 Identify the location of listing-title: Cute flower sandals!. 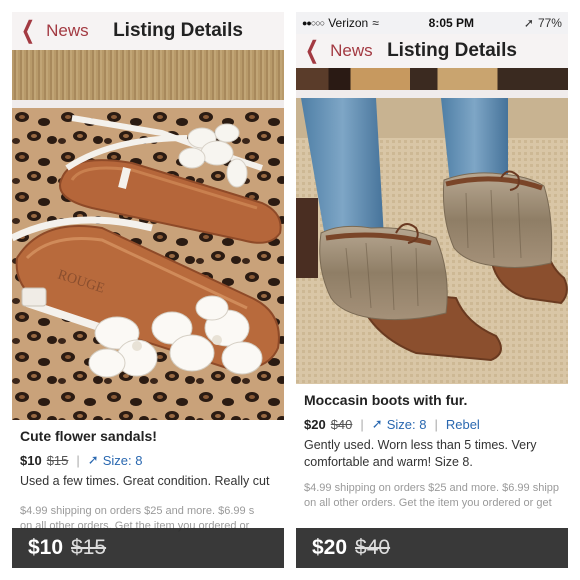
(88, 436).